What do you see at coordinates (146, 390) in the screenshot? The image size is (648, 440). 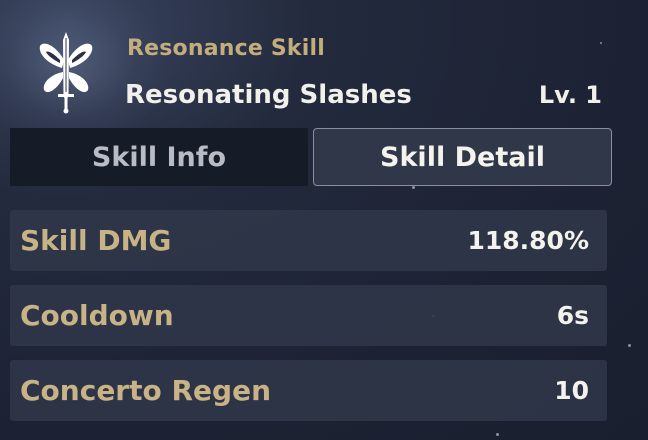 I see `stat-label: Concerto Regen` at bounding box center [146, 390].